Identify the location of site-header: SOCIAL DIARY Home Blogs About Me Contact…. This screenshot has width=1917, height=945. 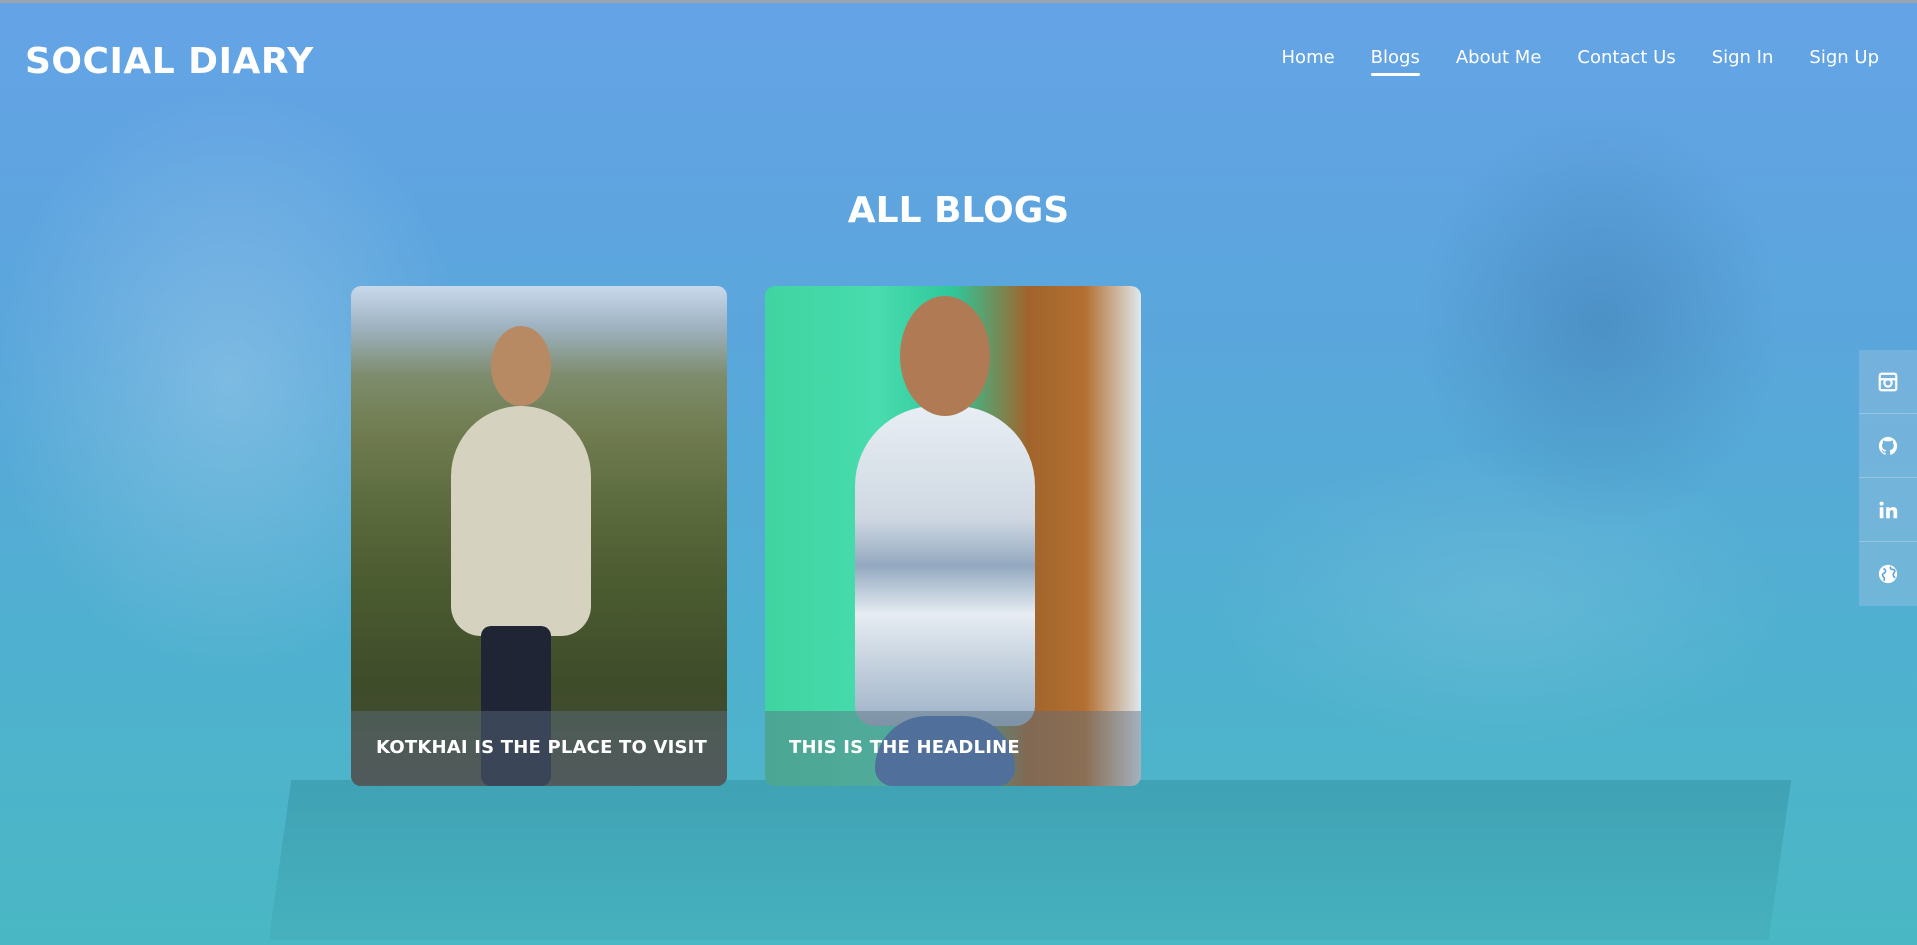
(958, 58).